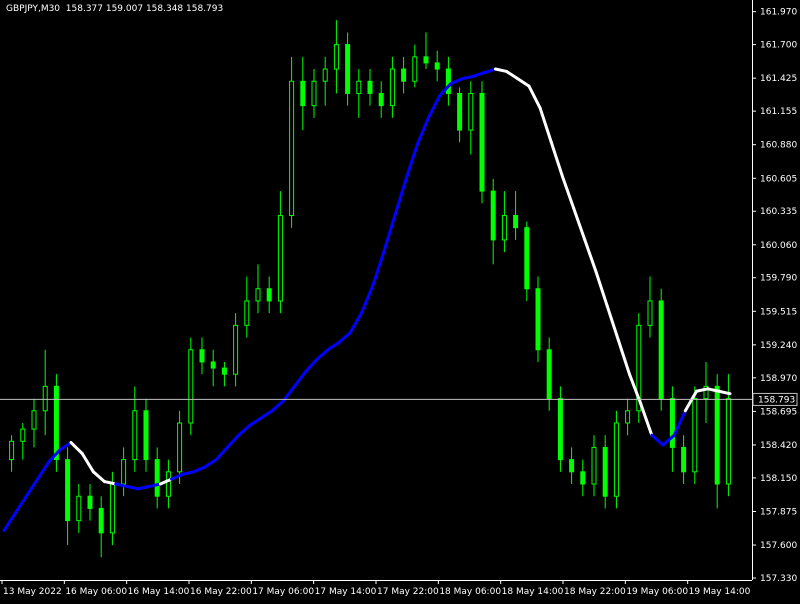  Describe the element at coordinates (778, 346) in the screenshot. I see `y-tick-label: 159.240` at that location.